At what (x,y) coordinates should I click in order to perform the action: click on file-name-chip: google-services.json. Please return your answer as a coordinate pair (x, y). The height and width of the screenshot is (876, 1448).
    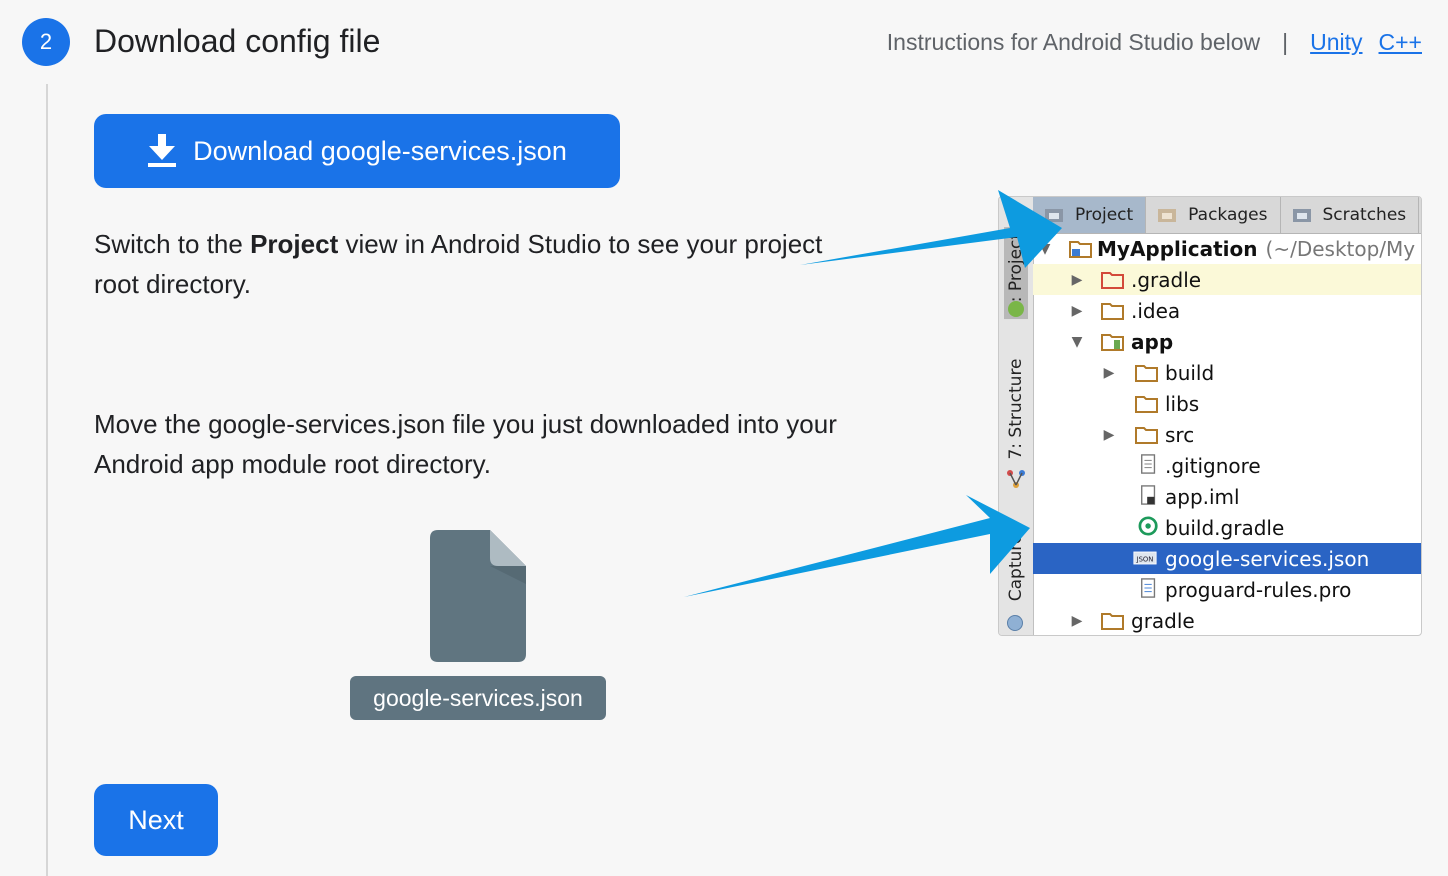
    Looking at the image, I should click on (478, 698).